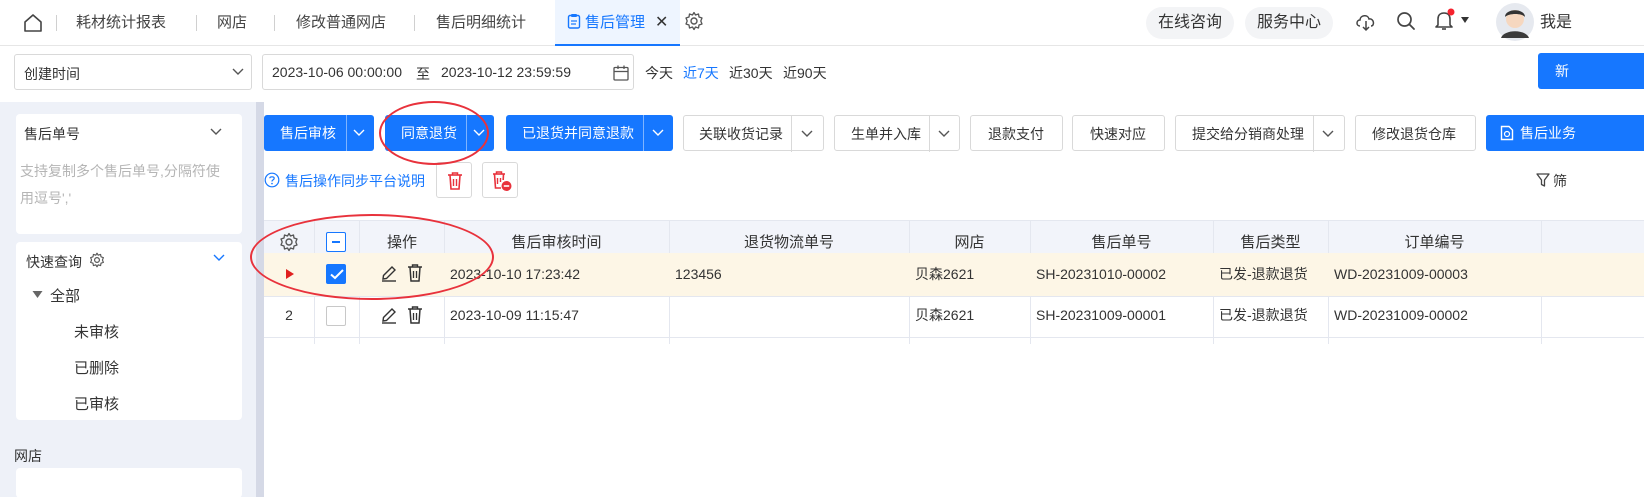  Describe the element at coordinates (1190, 23) in the screenshot. I see `online-consult-button: 在线咨询` at that location.